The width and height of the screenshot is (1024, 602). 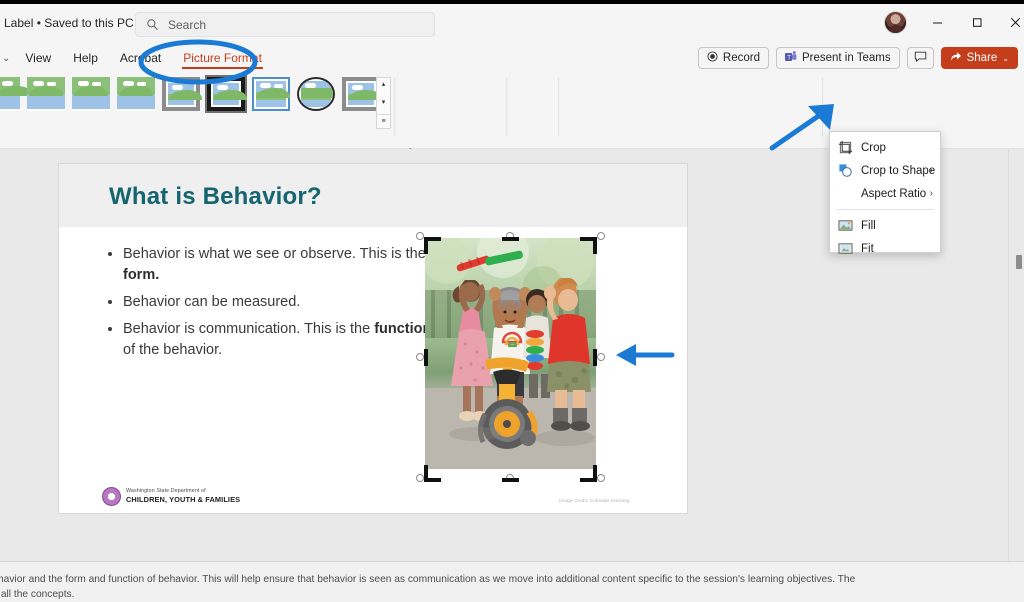 I want to click on crop-icon, so click(x=845, y=147).